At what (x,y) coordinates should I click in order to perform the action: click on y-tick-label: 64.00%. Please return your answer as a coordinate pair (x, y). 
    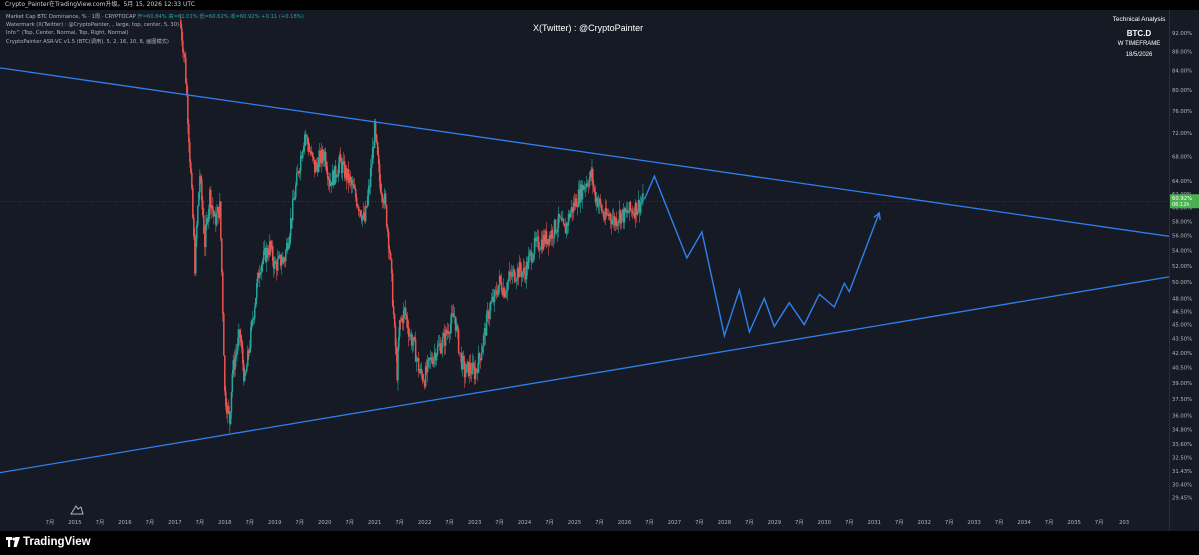
    Looking at the image, I should click on (1182, 182).